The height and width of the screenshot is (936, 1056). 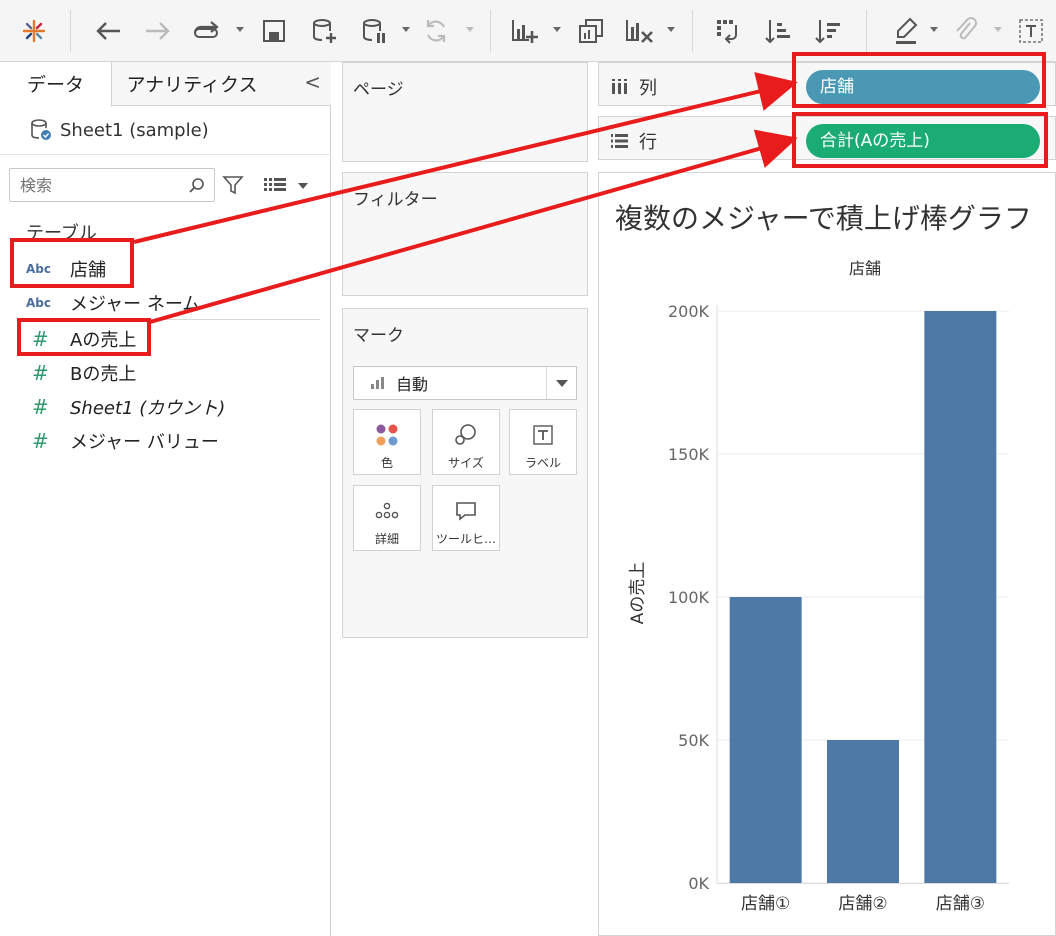 I want to click on clear-sheet-icon, so click(x=640, y=31).